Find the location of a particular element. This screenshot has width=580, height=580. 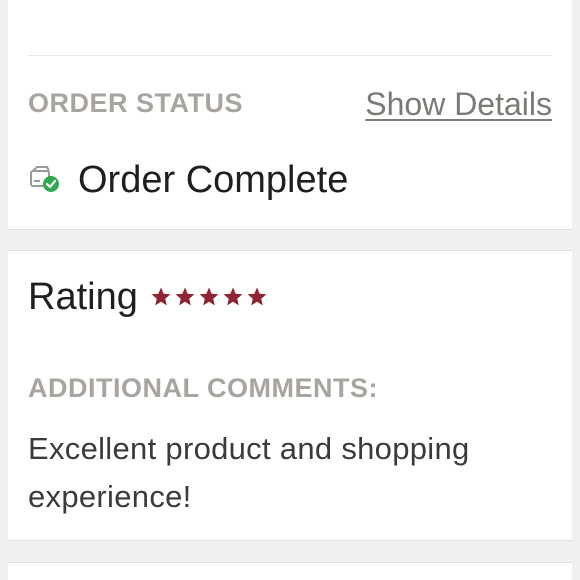

show-details-link: Show Details is located at coordinates (458, 104).